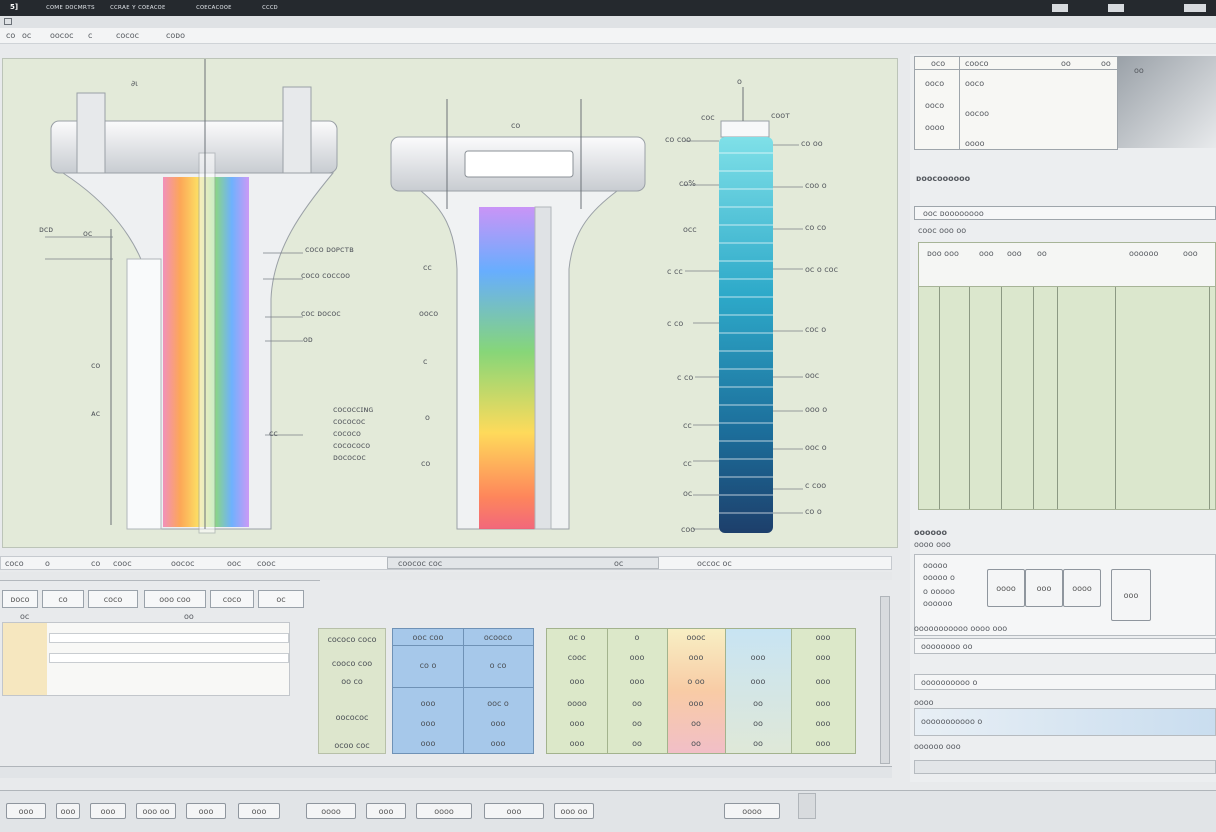 The width and height of the screenshot is (1216, 832). Describe the element at coordinates (273, 433) in the screenshot. I see `callout-label: ᴄᴄ` at that location.